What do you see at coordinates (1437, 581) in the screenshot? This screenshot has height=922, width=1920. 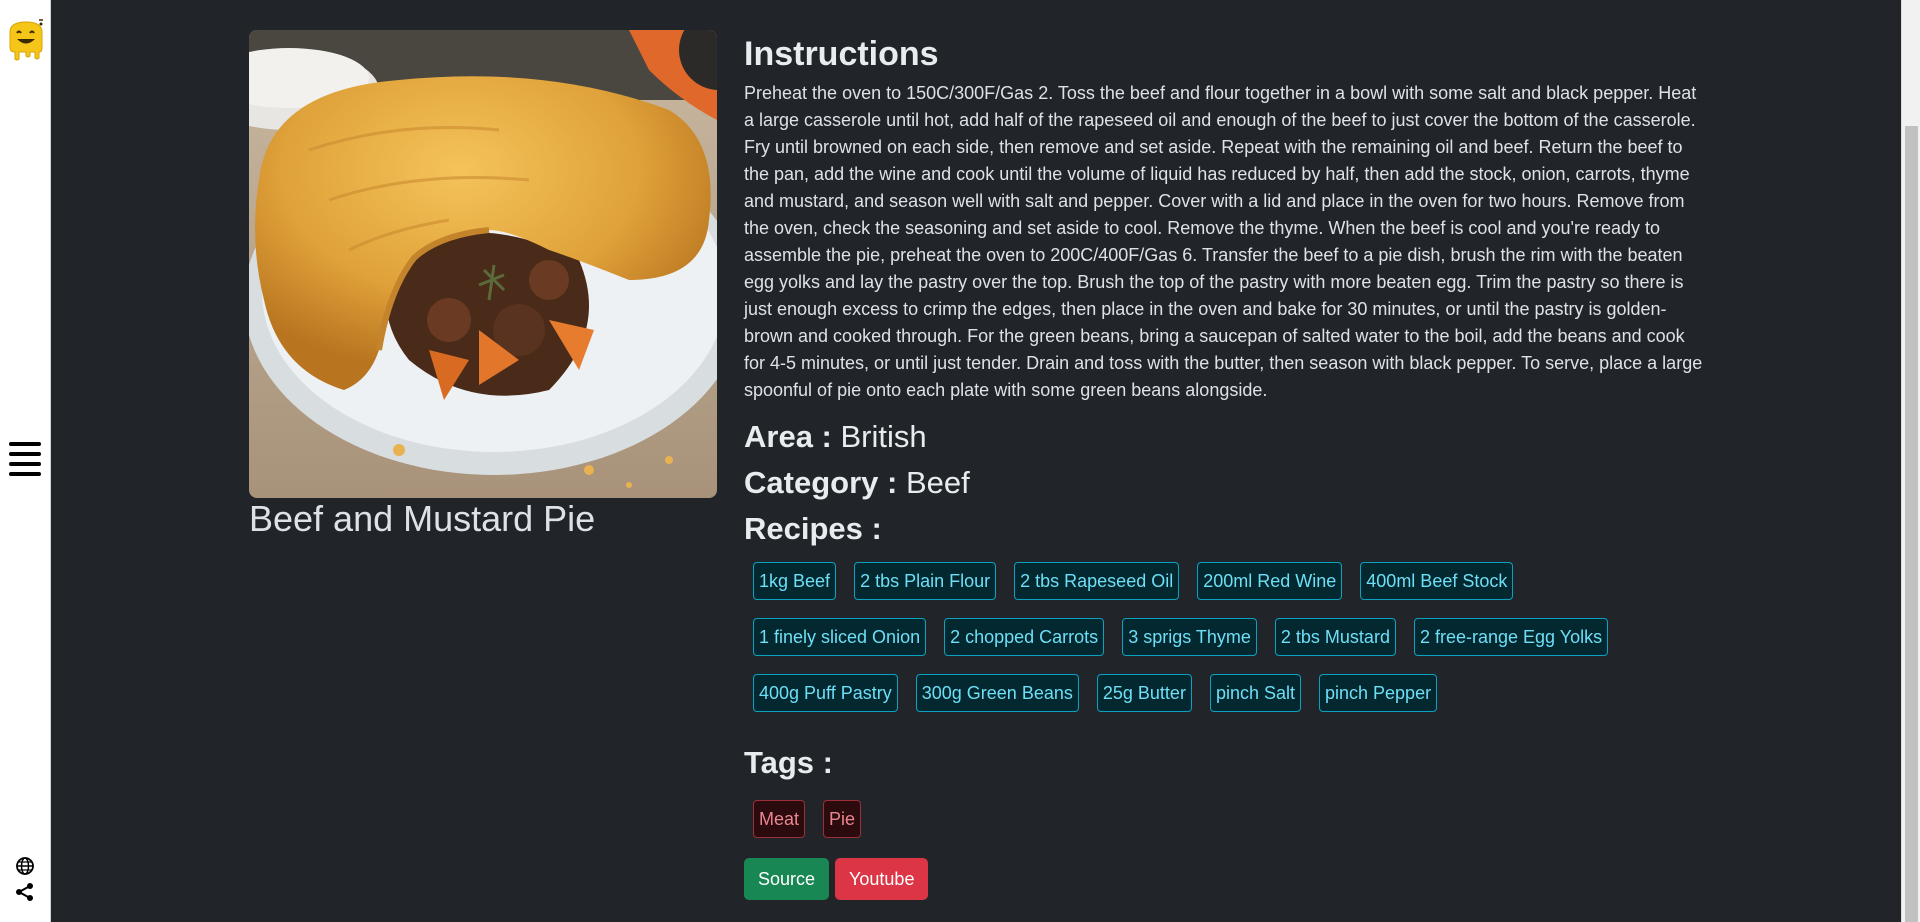 I see `ingredient-chip: 400ml Beef Stock` at bounding box center [1437, 581].